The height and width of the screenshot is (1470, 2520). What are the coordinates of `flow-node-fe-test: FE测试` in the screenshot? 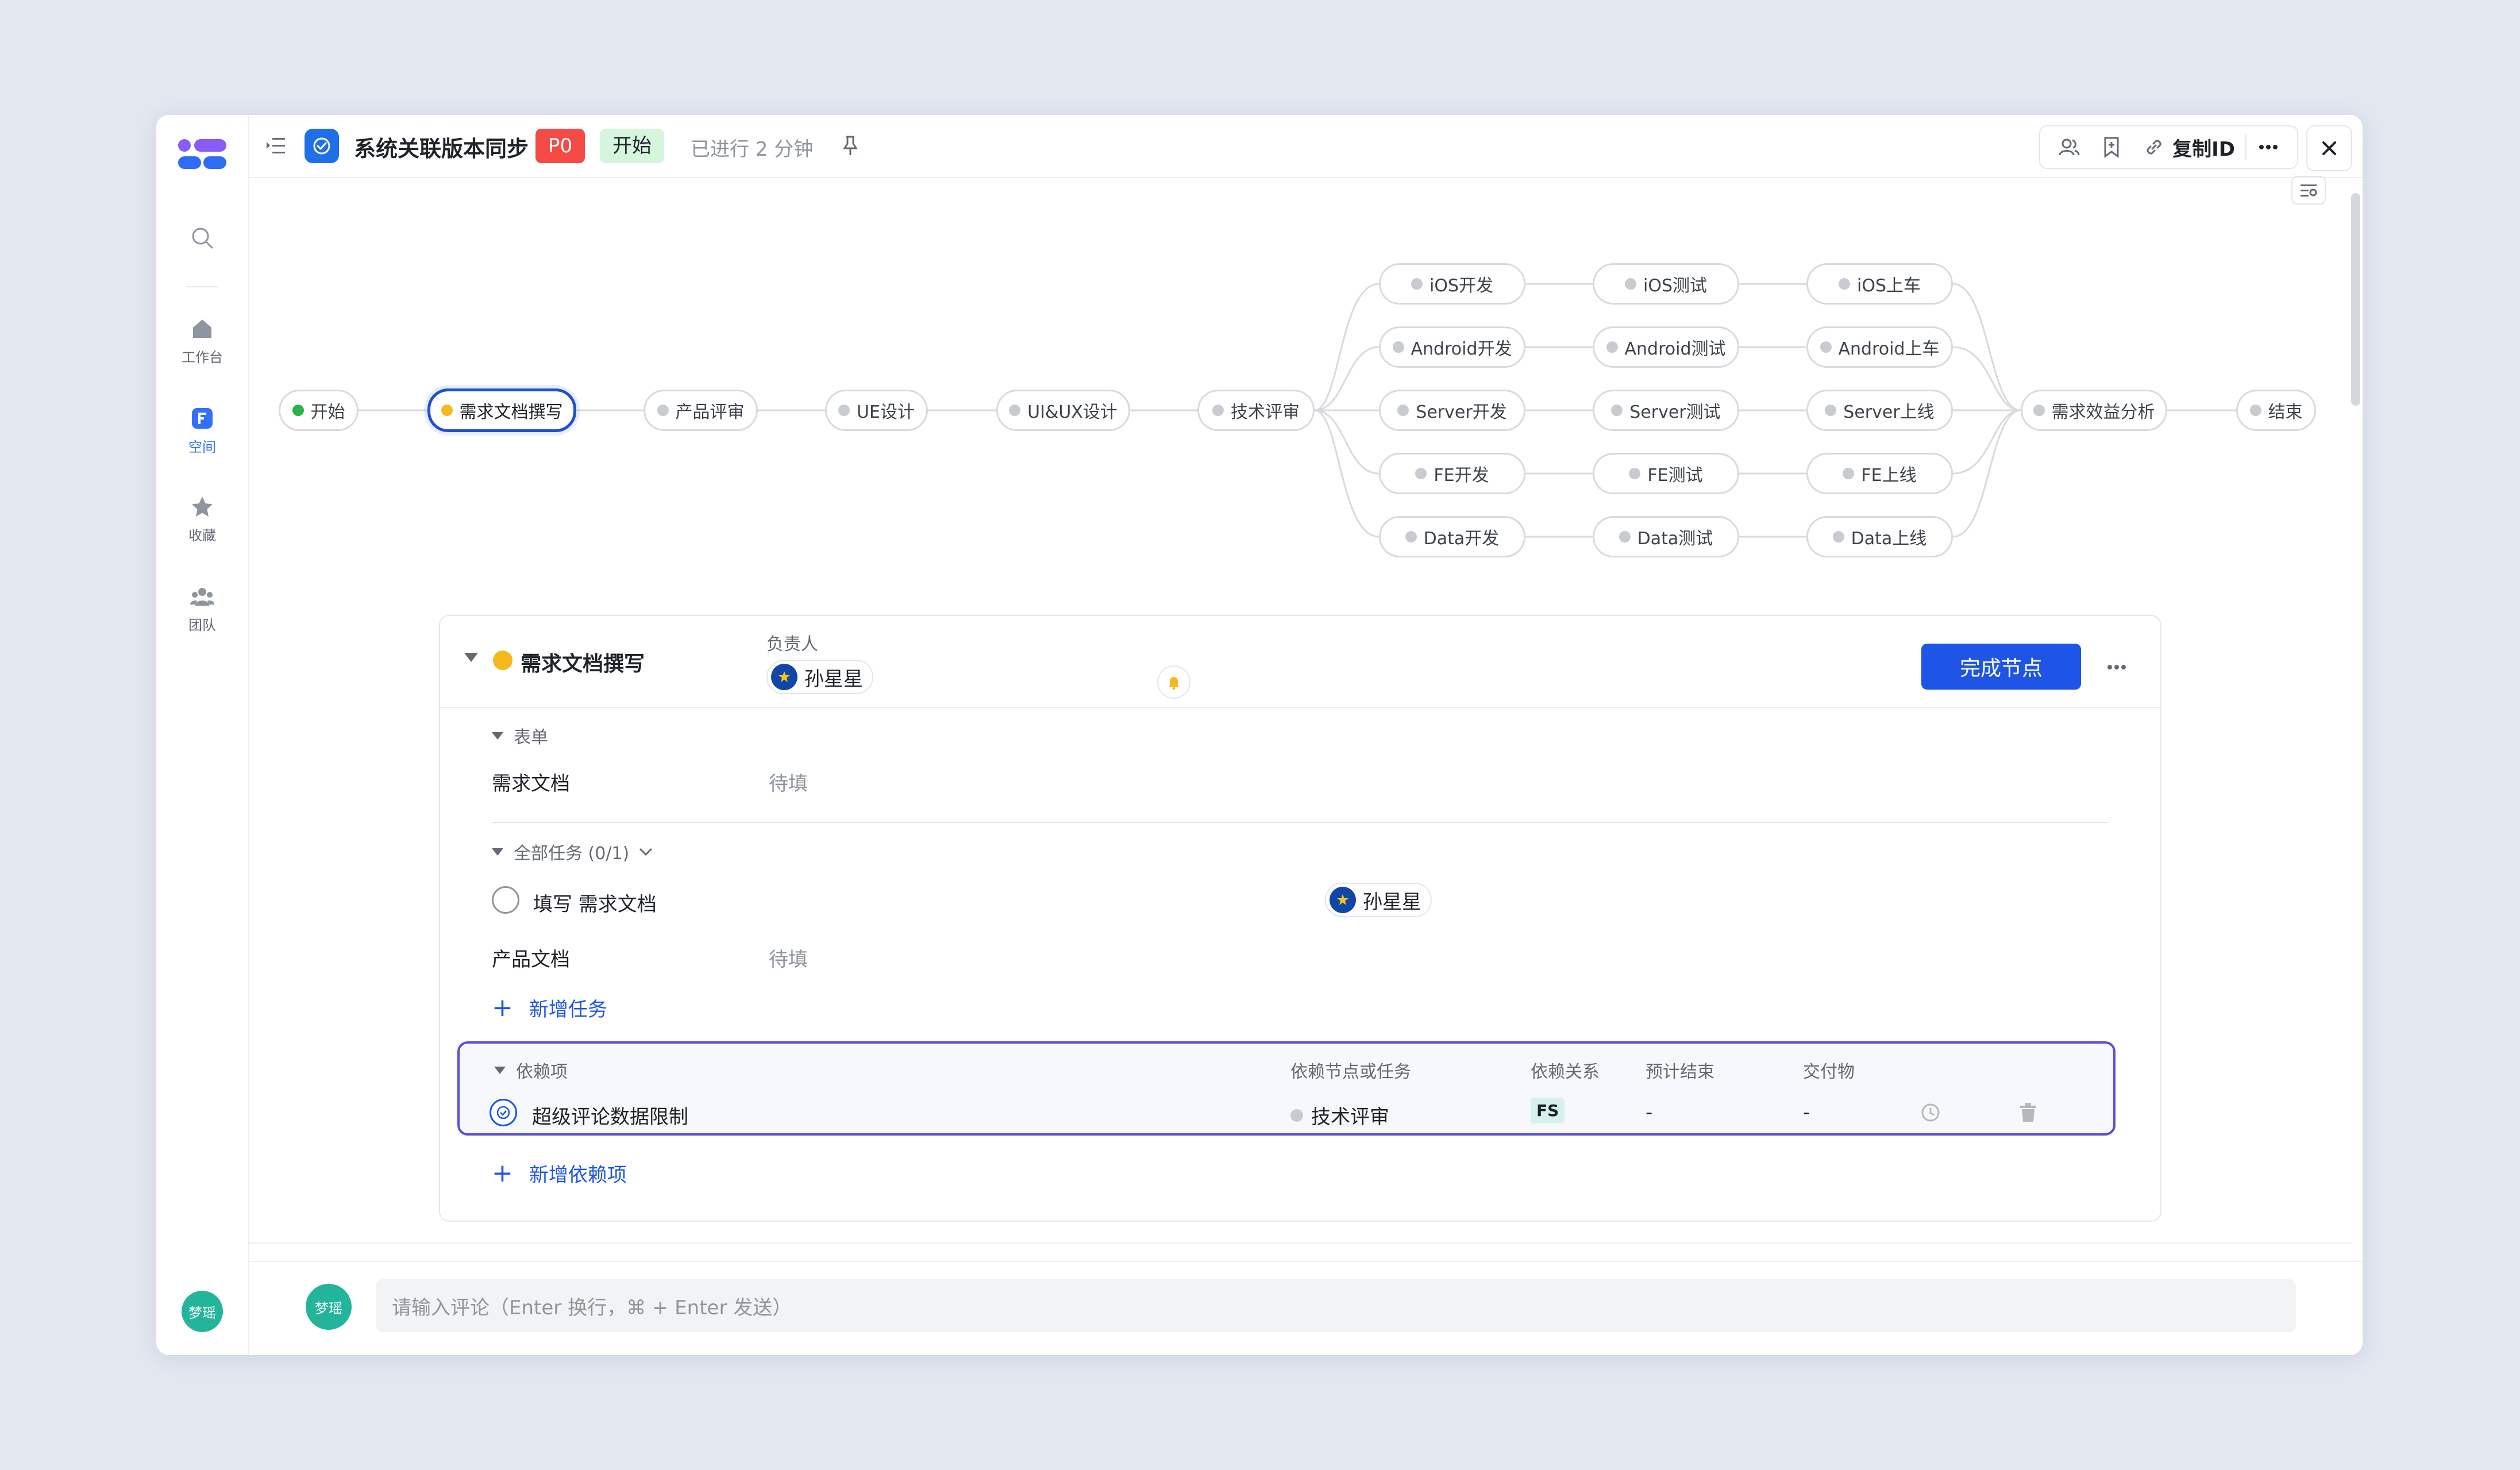 It's located at (1666, 473).